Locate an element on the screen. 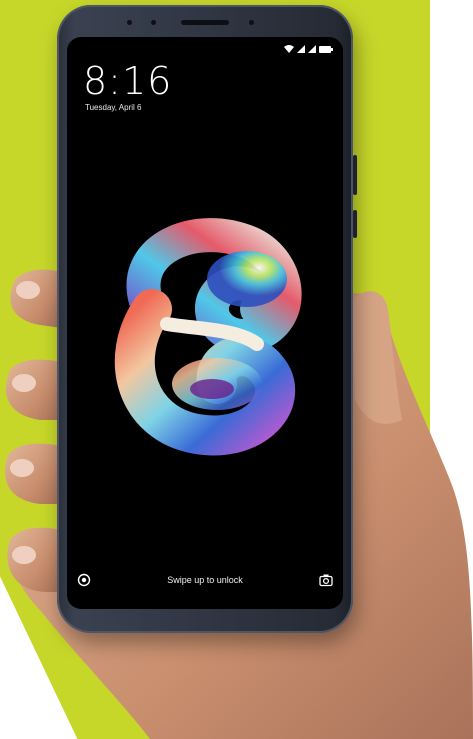 The height and width of the screenshot is (739, 473). proximity-sensor is located at coordinates (251, 22).